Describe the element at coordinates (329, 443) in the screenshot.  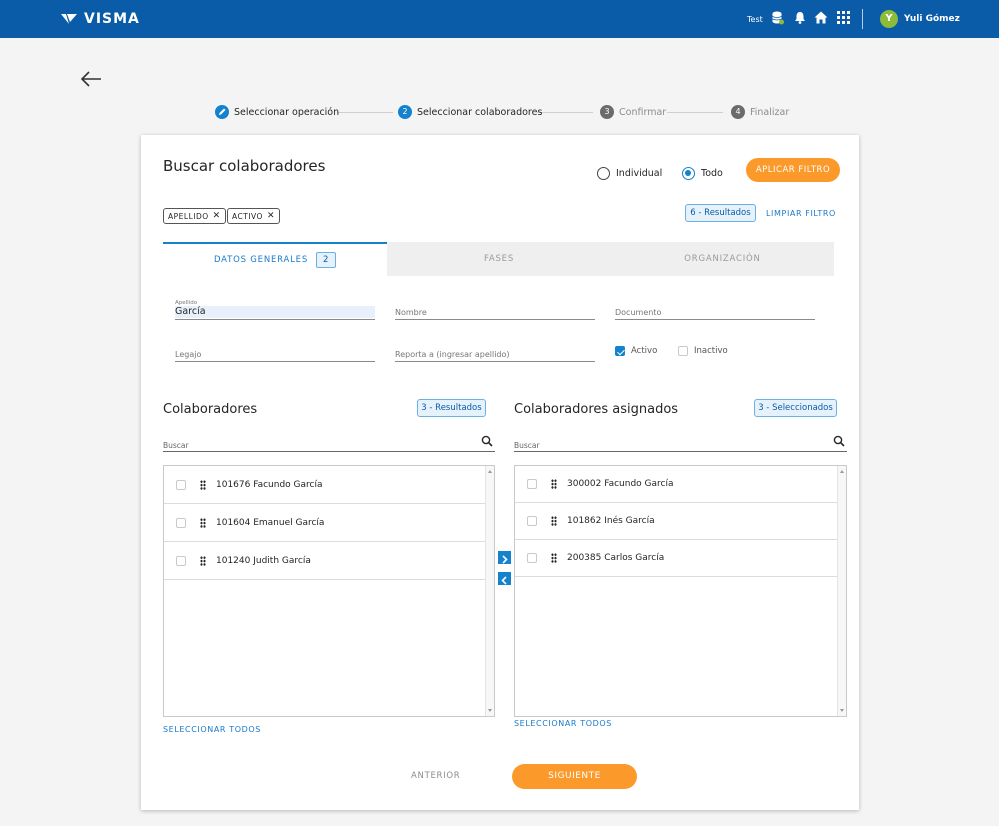
I see `colaboradores-search-input: Buscar` at that location.